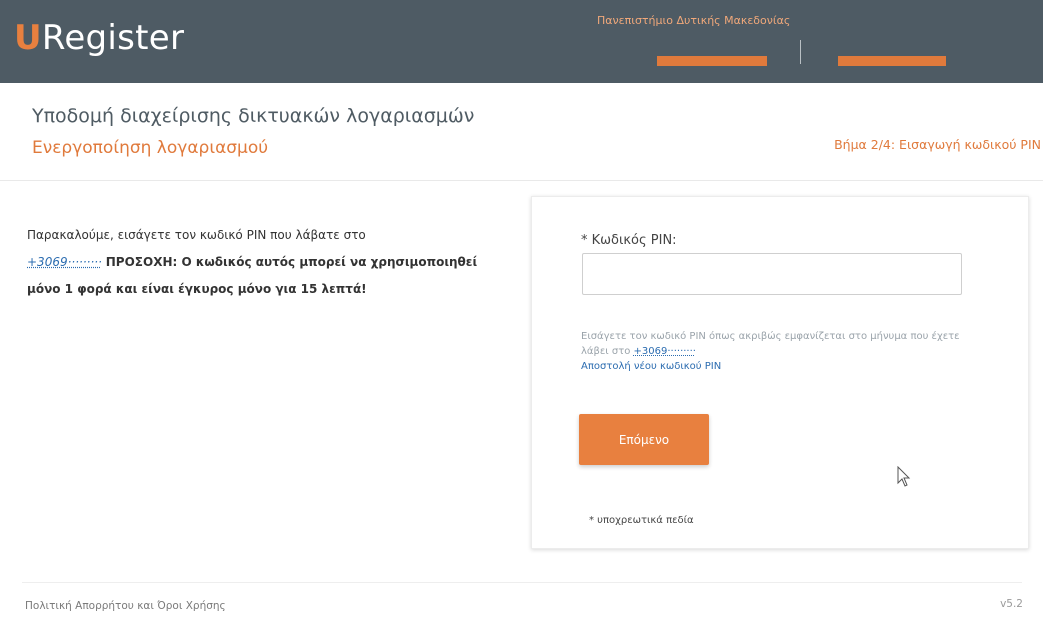 This screenshot has width=1043, height=617. I want to click on institution-name: Πανεπιστήμιο Δυτικής Μακεδονίας, so click(694, 20).